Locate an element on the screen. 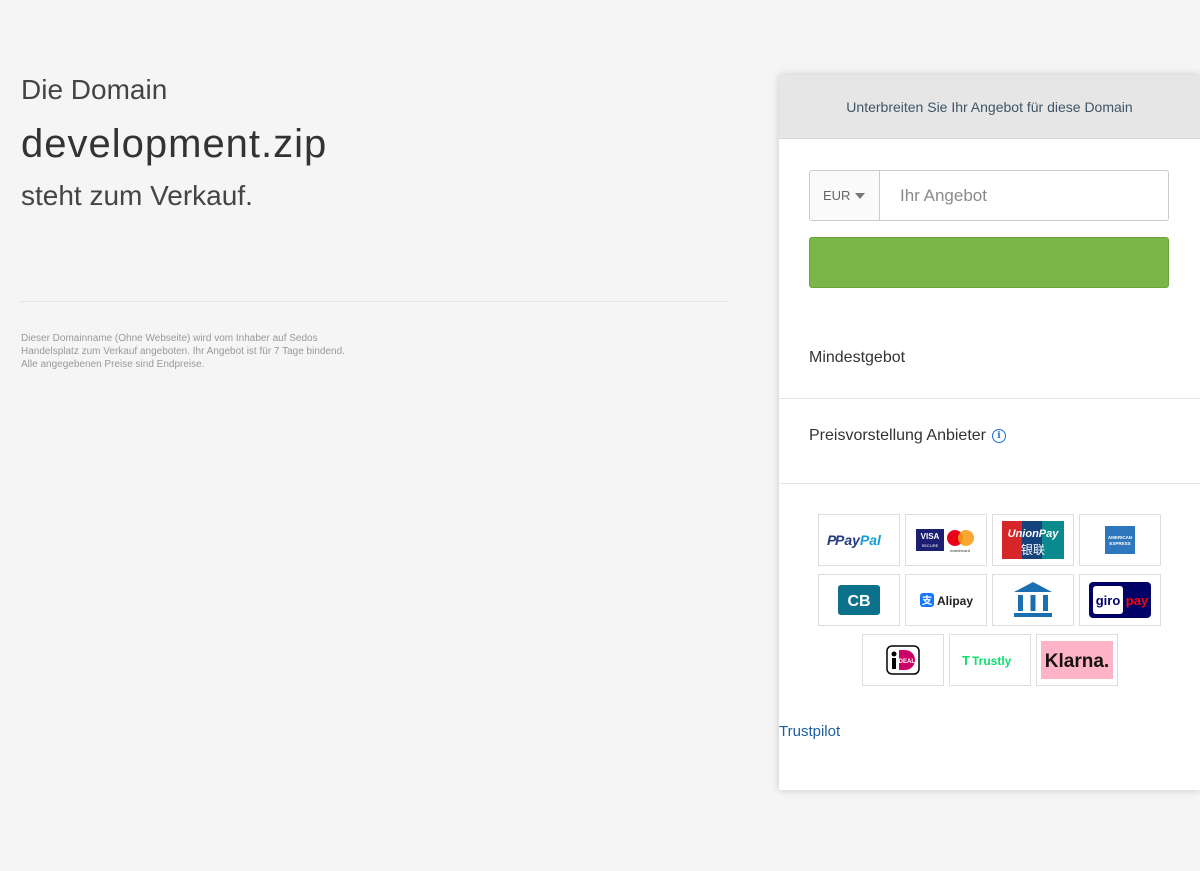 The height and width of the screenshot is (871, 1200). ideal-logo: iDEAL is located at coordinates (902, 660).